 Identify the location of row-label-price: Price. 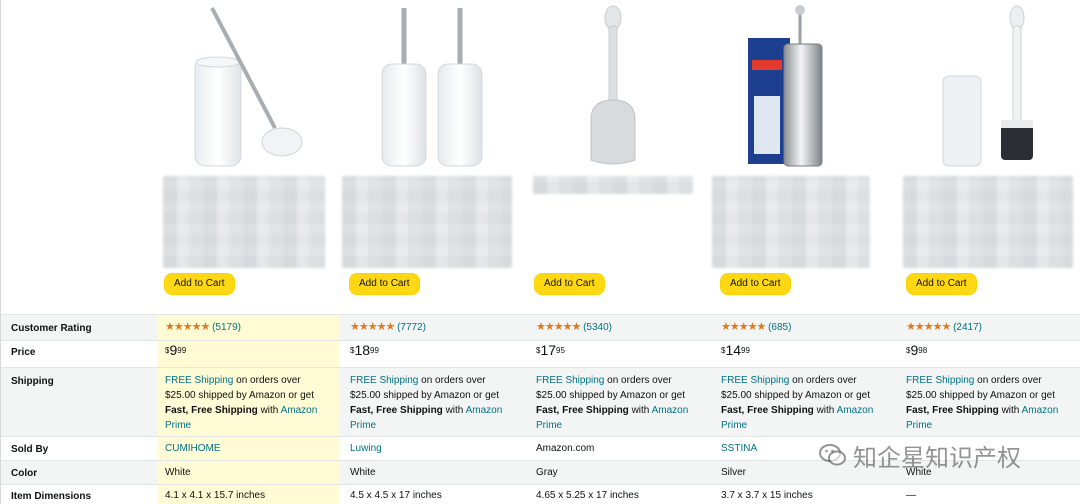
(23, 352).